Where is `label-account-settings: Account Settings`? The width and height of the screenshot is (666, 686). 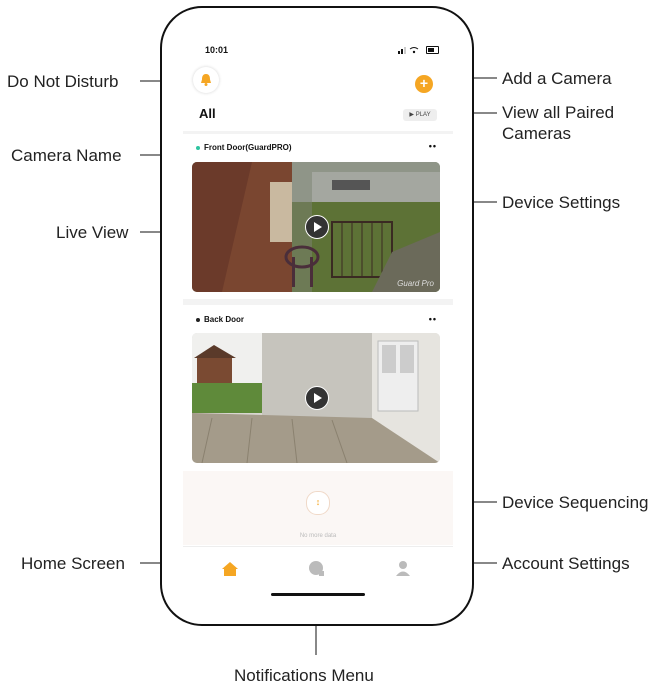 label-account-settings: Account Settings is located at coordinates (566, 563).